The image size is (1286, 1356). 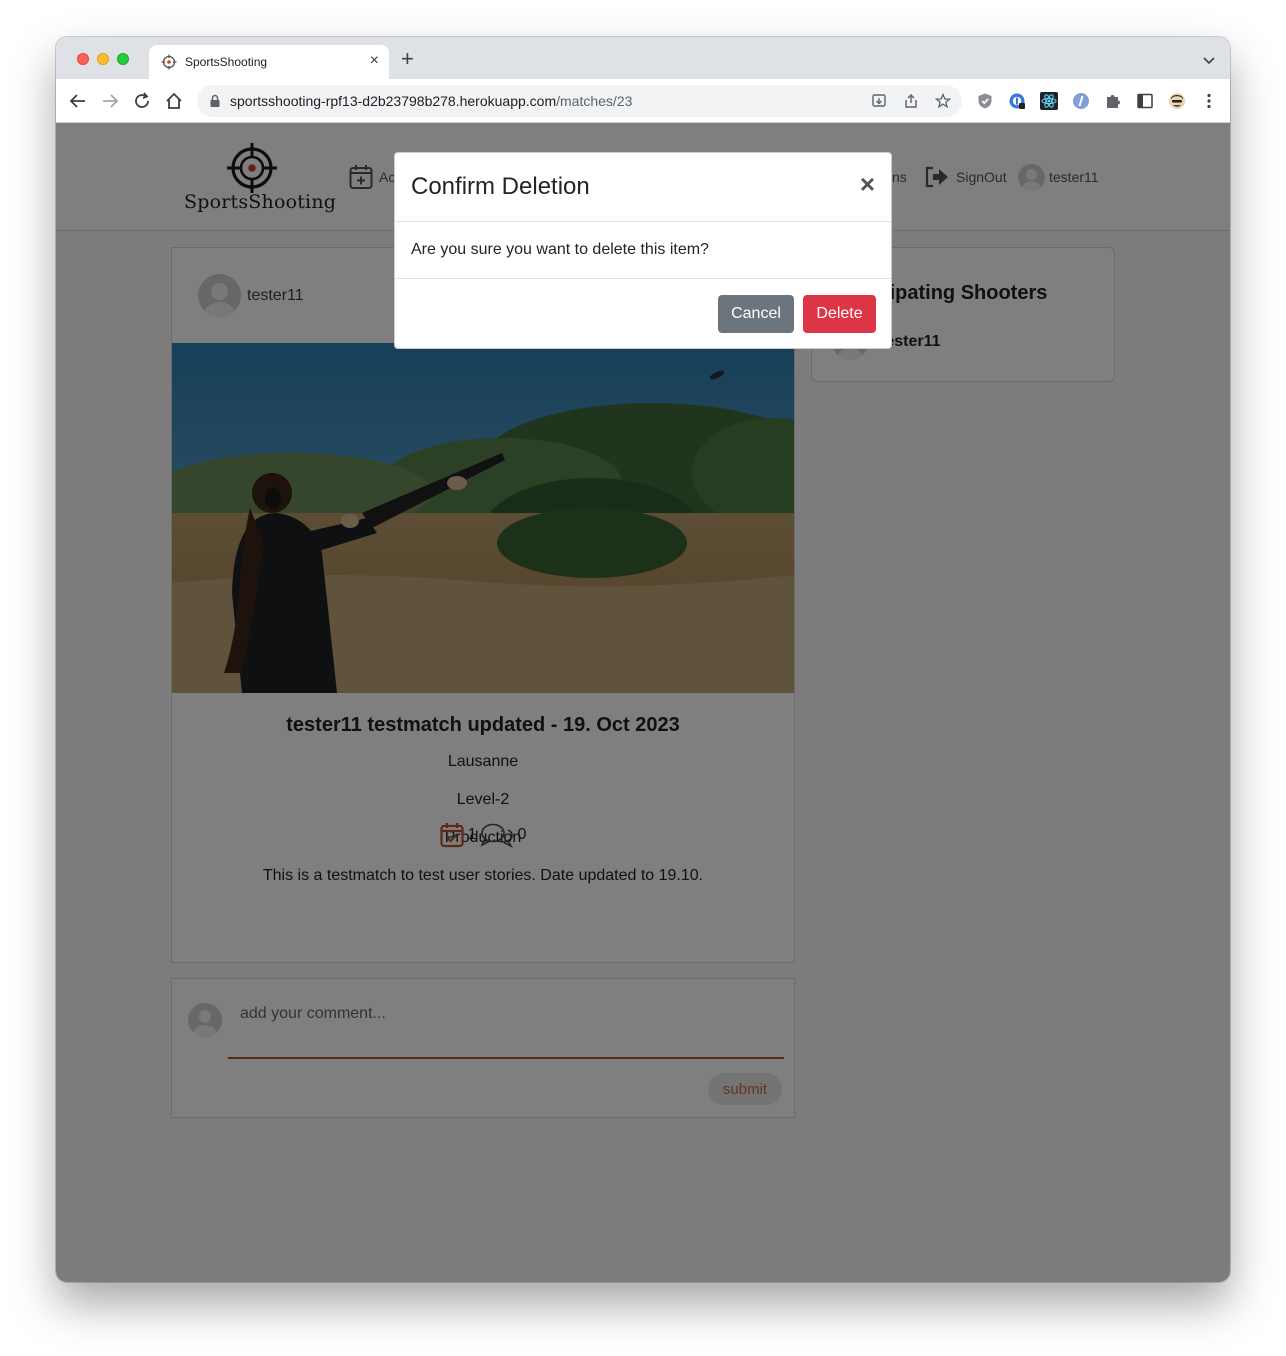 What do you see at coordinates (839, 314) in the screenshot?
I see `delete-button: Delete` at bounding box center [839, 314].